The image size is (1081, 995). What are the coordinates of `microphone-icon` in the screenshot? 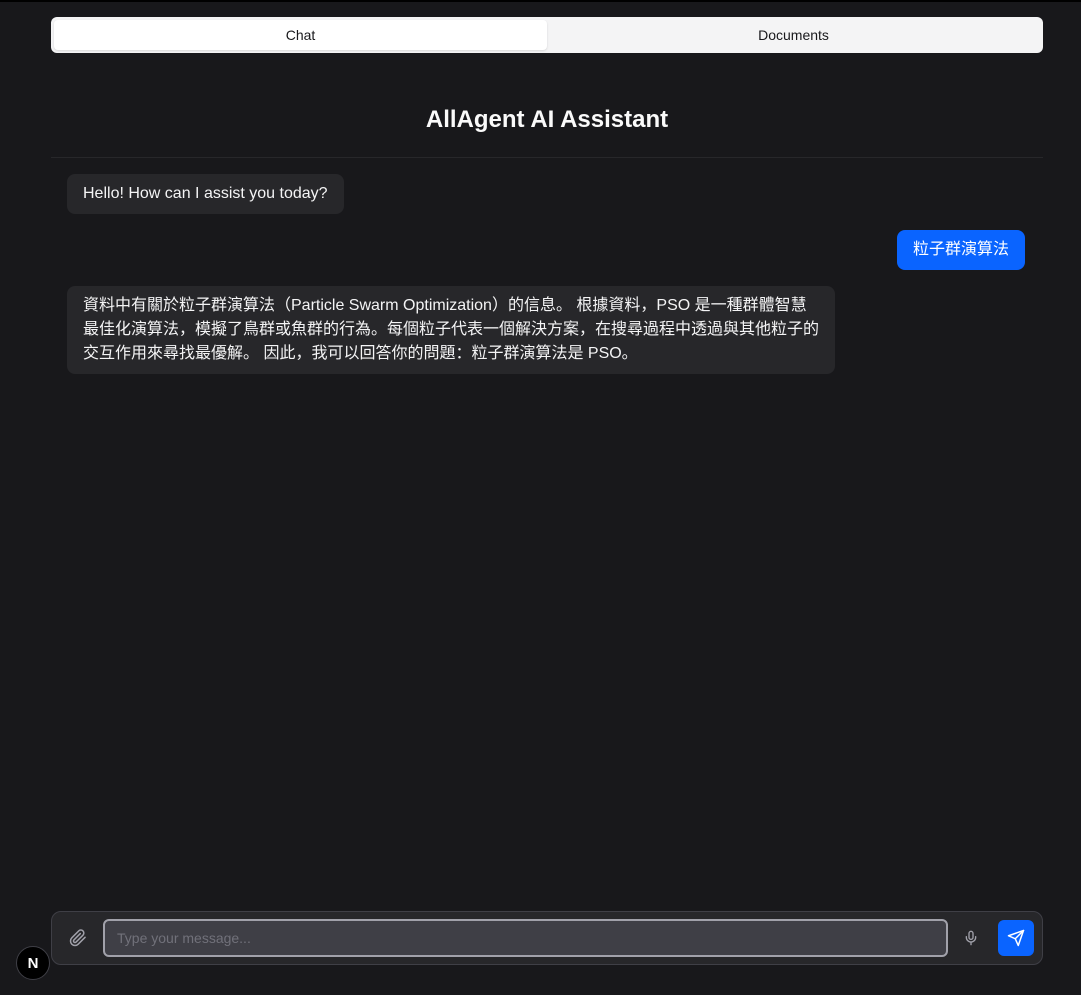 It's located at (971, 938).